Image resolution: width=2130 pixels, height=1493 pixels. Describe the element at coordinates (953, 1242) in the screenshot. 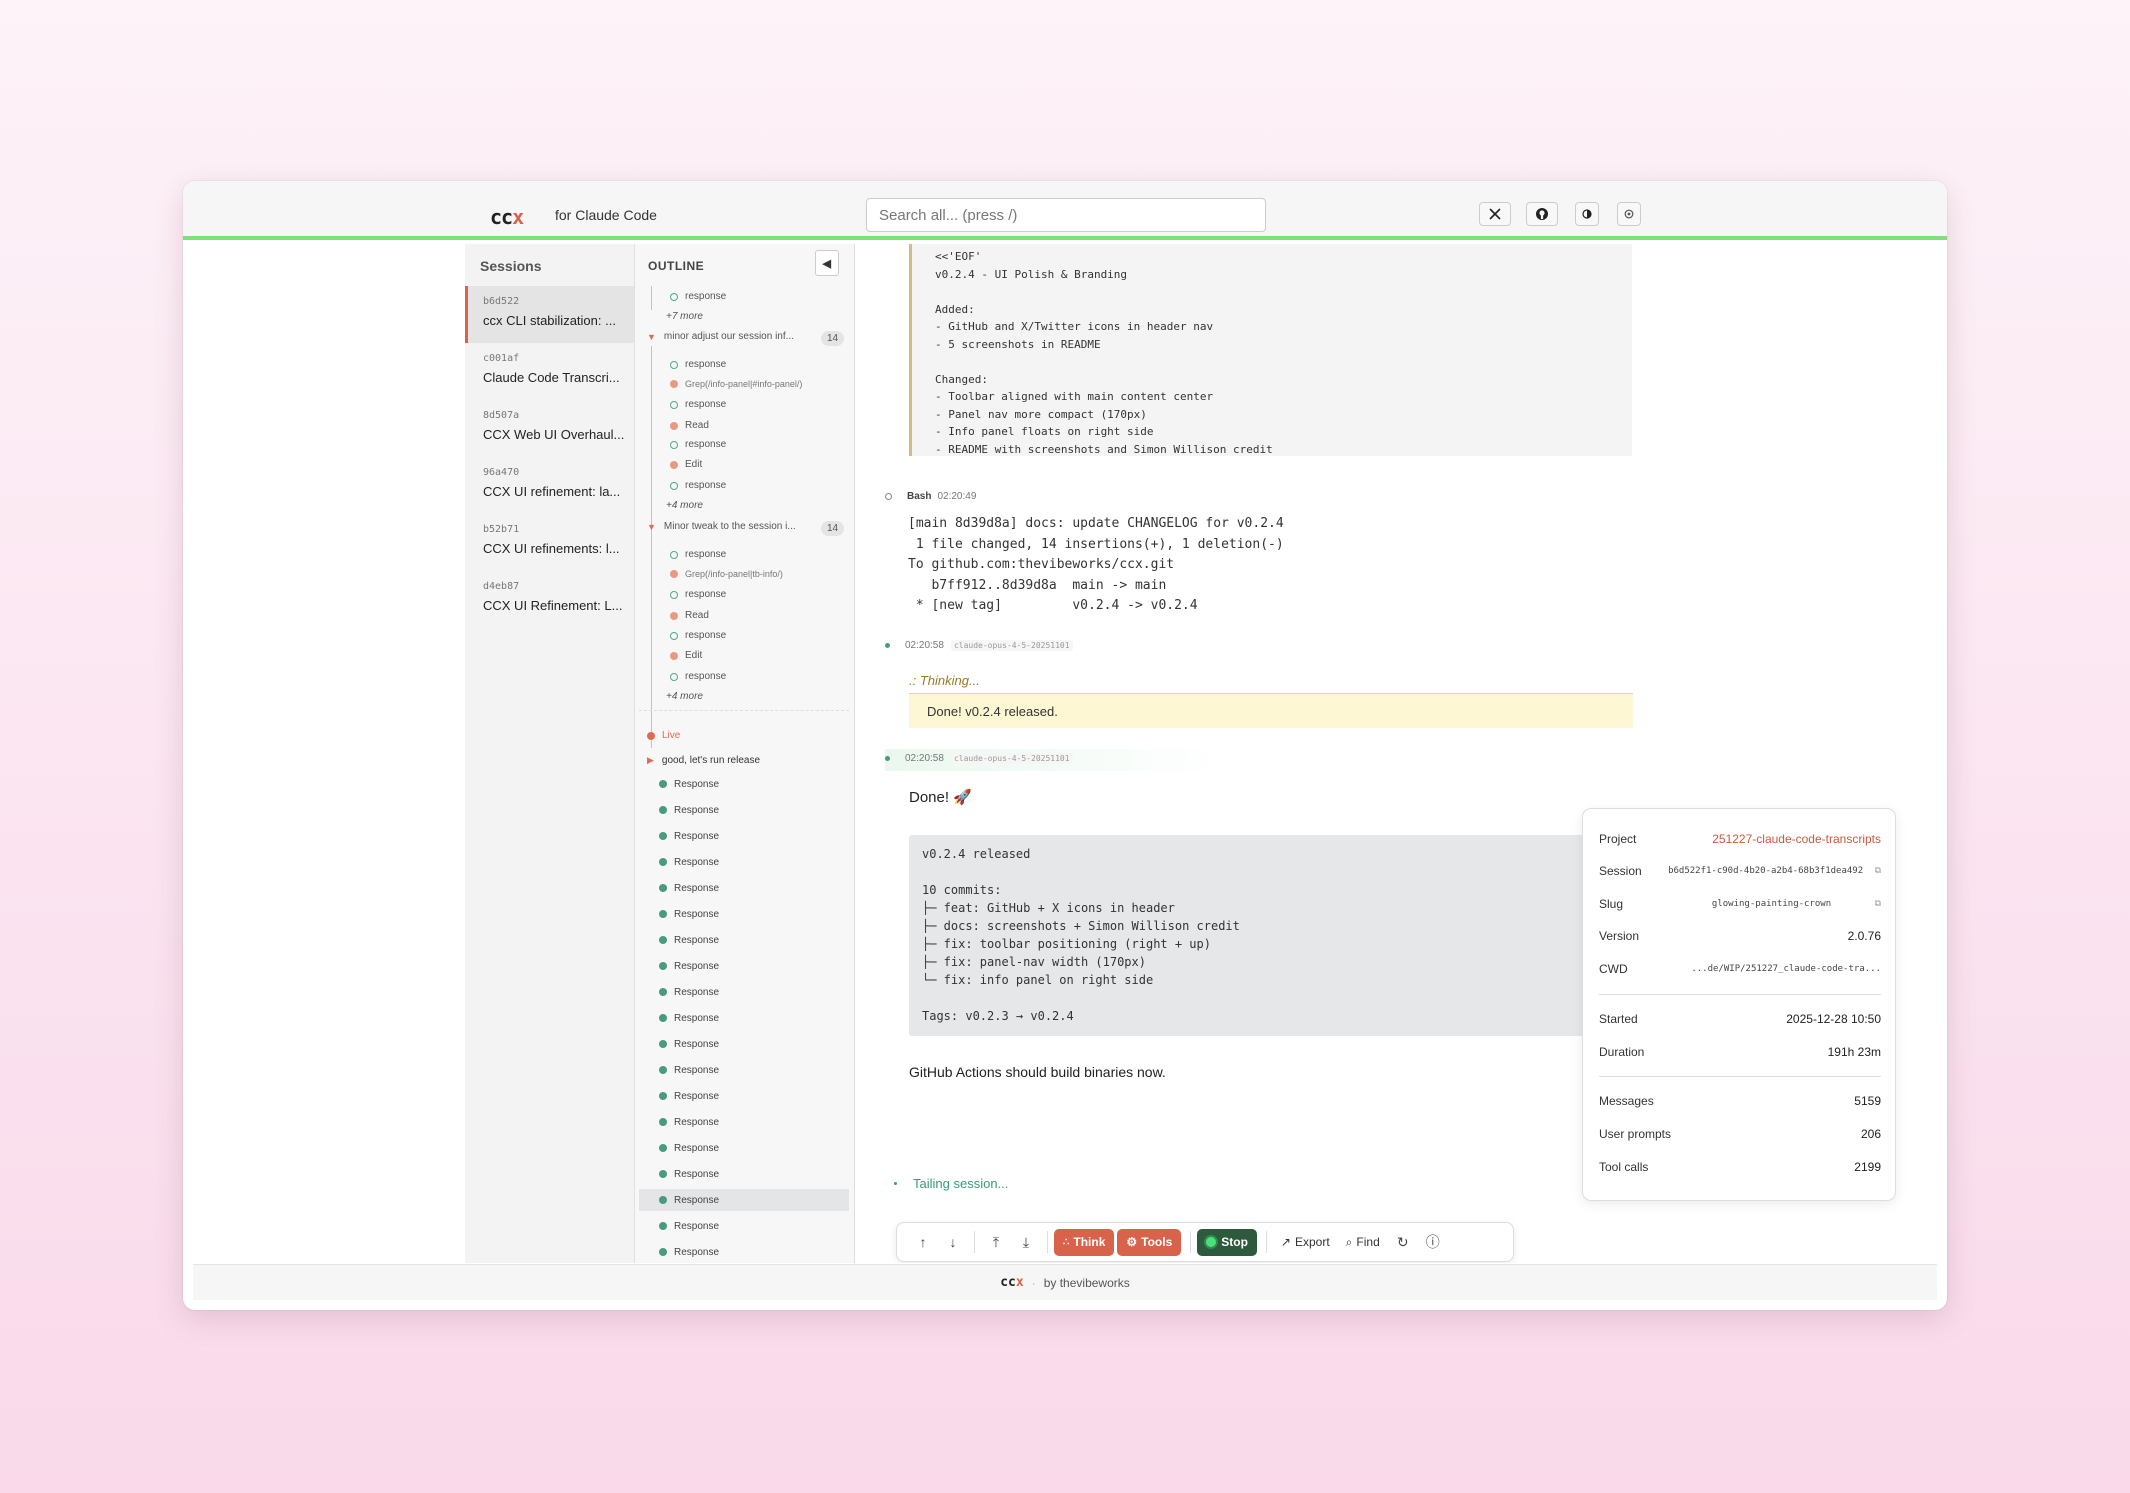

I see `next-message-button: ↓` at that location.